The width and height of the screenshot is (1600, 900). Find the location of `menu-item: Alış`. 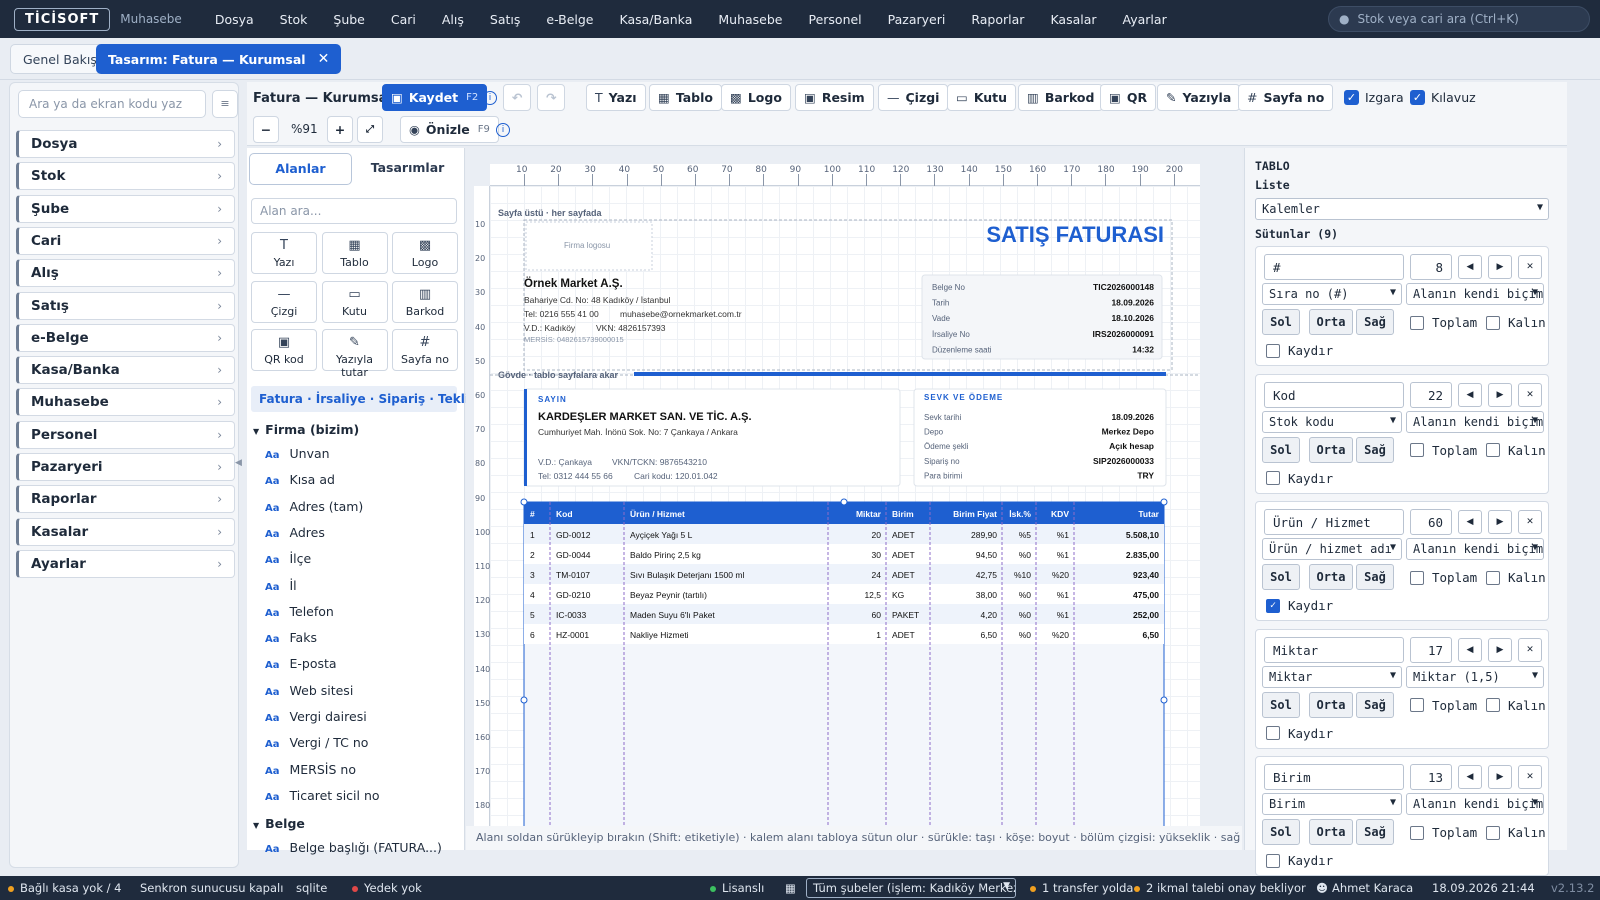

menu-item: Alış is located at coordinates (453, 19).